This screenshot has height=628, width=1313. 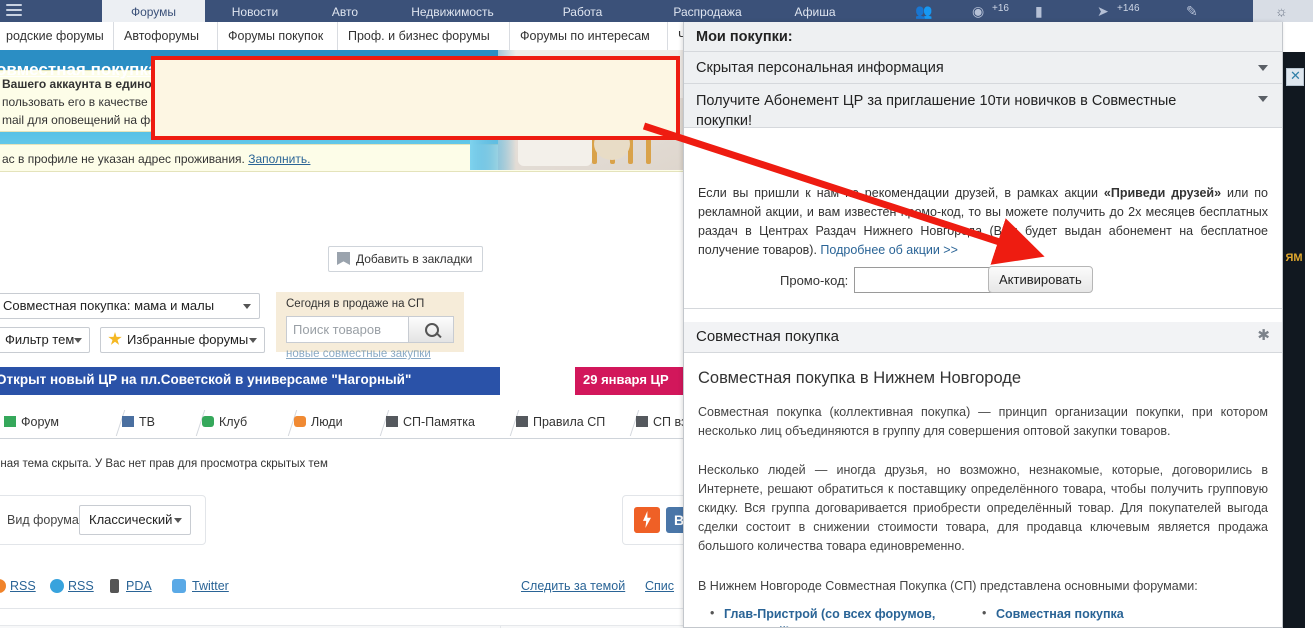 What do you see at coordinates (166, 36) in the screenshot?
I see `cat-auto-forums: Автофорумы` at bounding box center [166, 36].